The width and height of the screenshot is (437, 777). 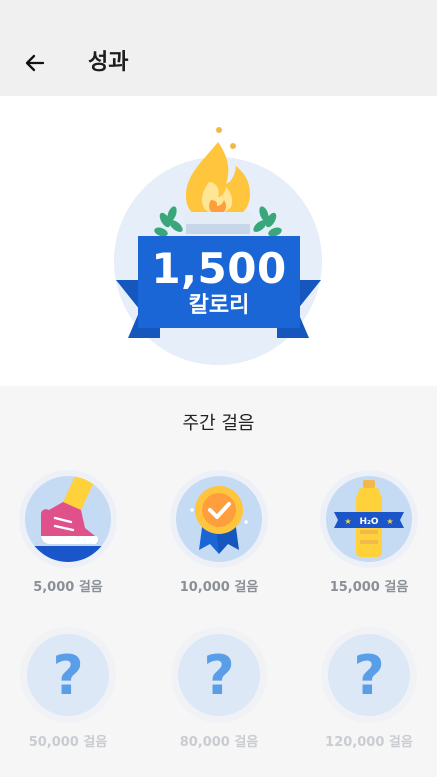 I want to click on svg-text: H₂O, so click(x=368, y=522).